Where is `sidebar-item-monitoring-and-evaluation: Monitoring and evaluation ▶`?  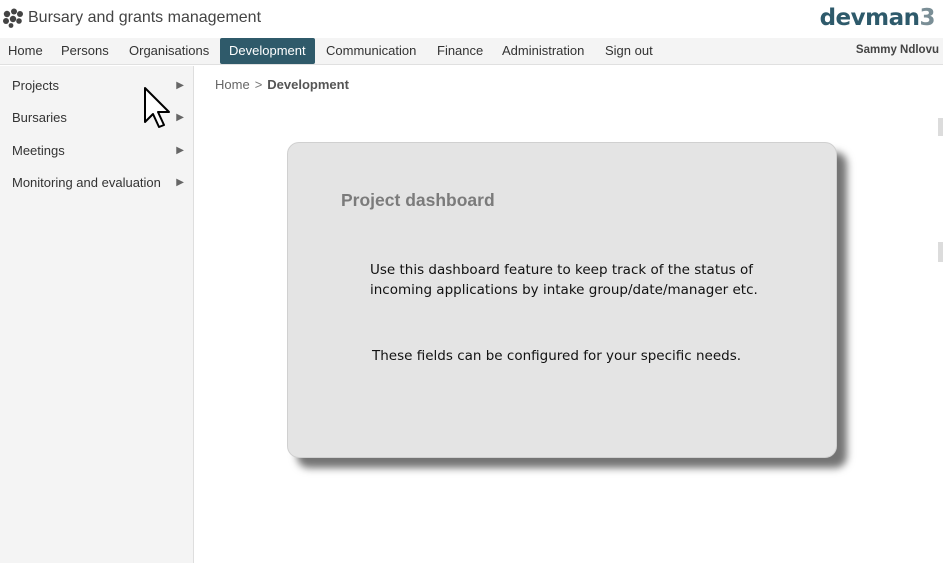 sidebar-item-monitoring-and-evaluation: Monitoring and evaluation ▶ is located at coordinates (100, 183).